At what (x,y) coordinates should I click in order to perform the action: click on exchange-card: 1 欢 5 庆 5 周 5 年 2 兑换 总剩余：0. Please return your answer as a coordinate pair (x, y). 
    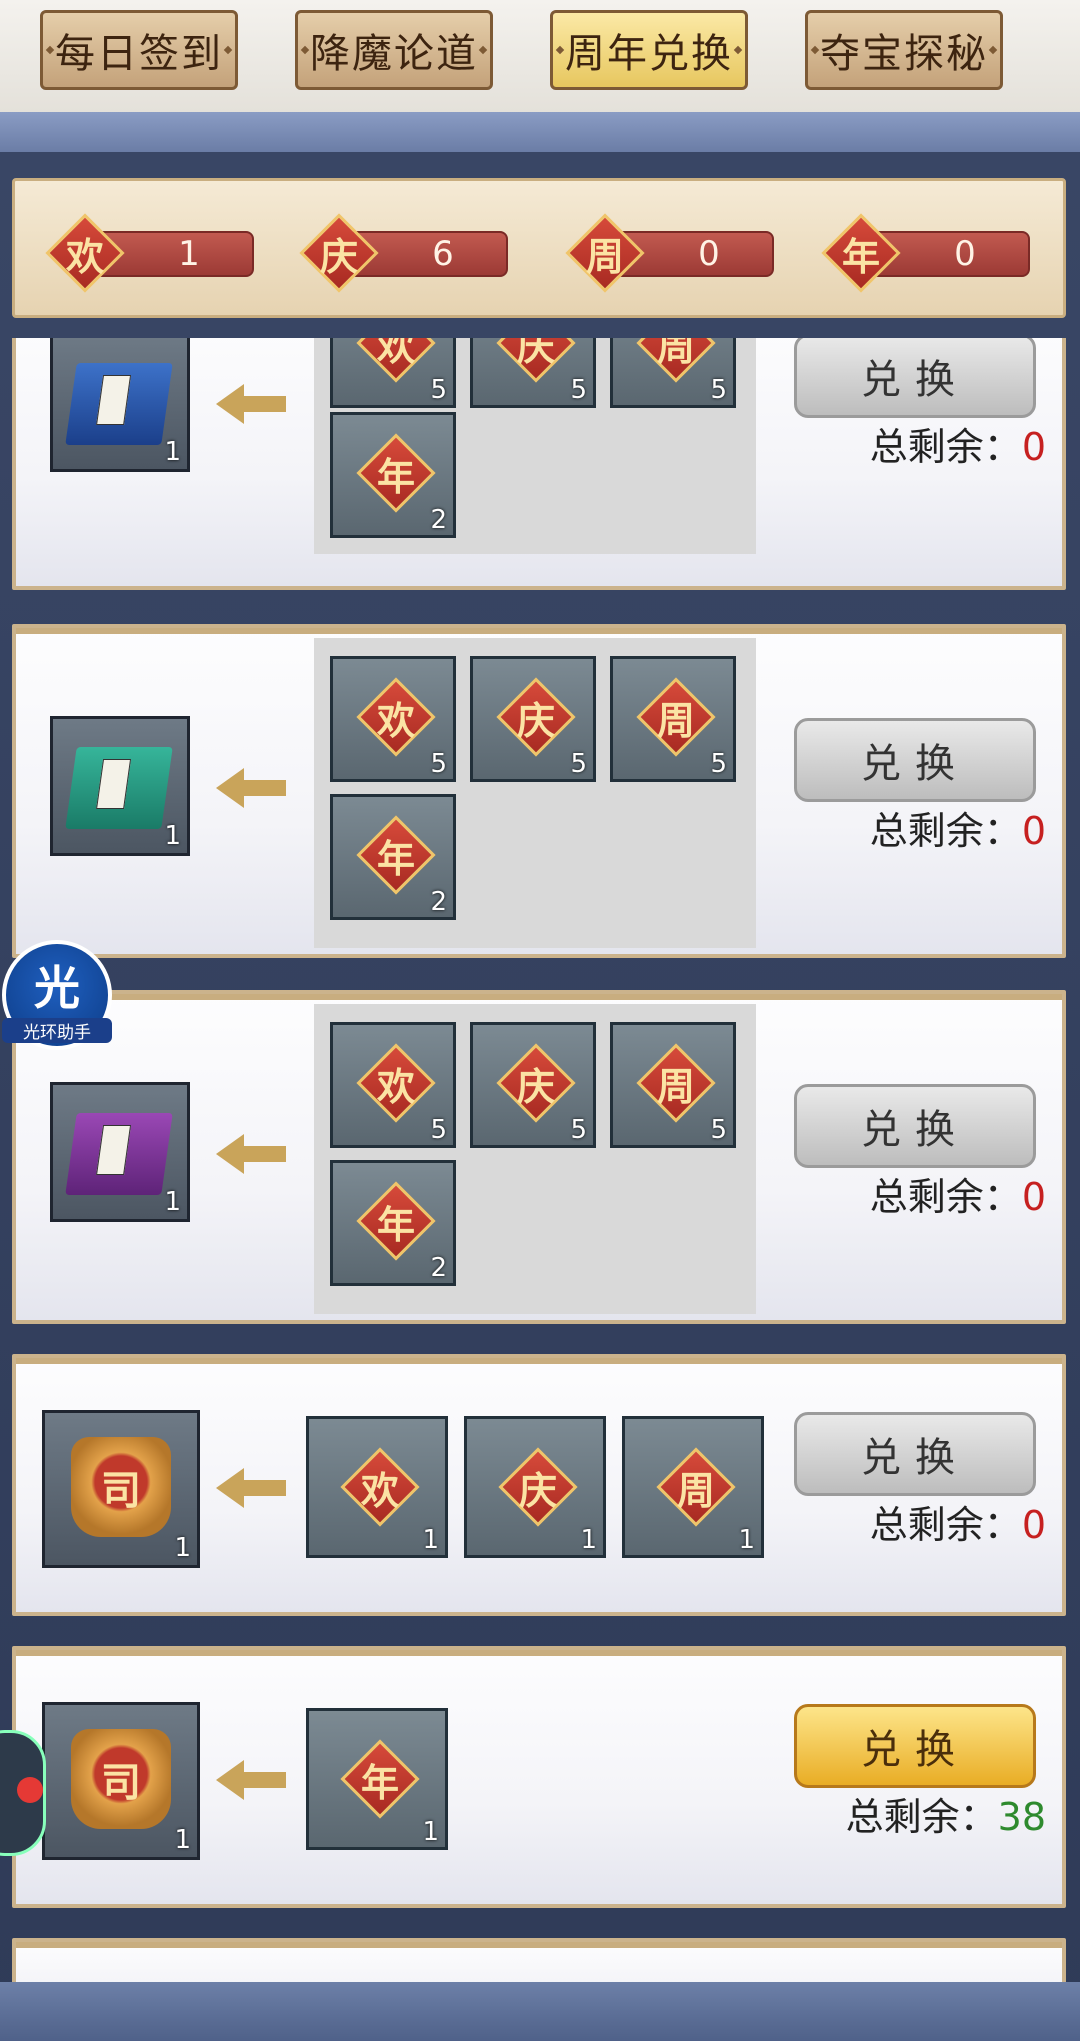
    Looking at the image, I should click on (539, 464).